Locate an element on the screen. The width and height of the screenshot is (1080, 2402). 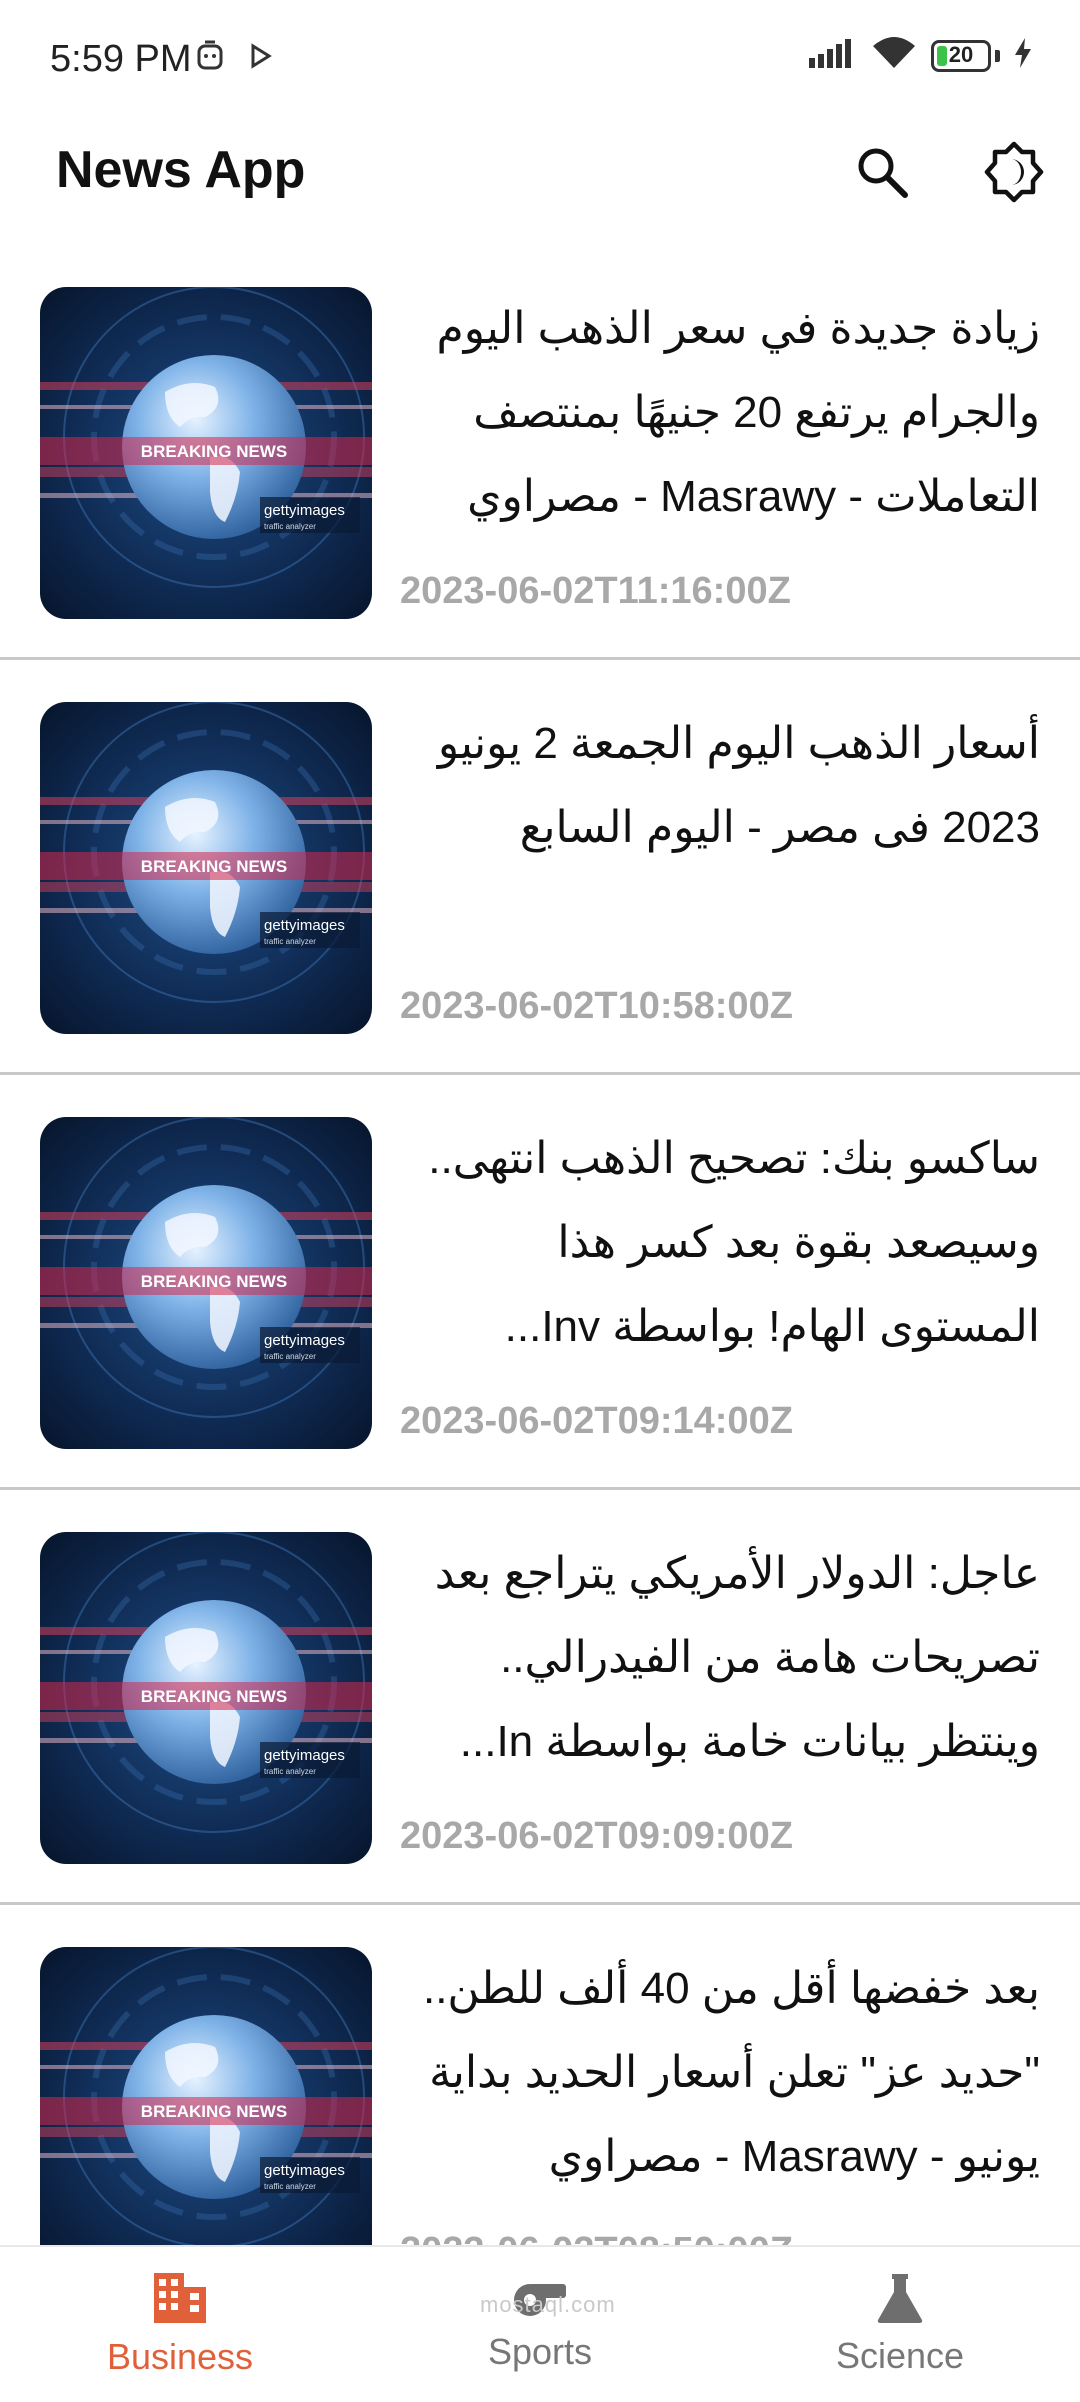
watermark: mostaql.com is located at coordinates (548, 2304).